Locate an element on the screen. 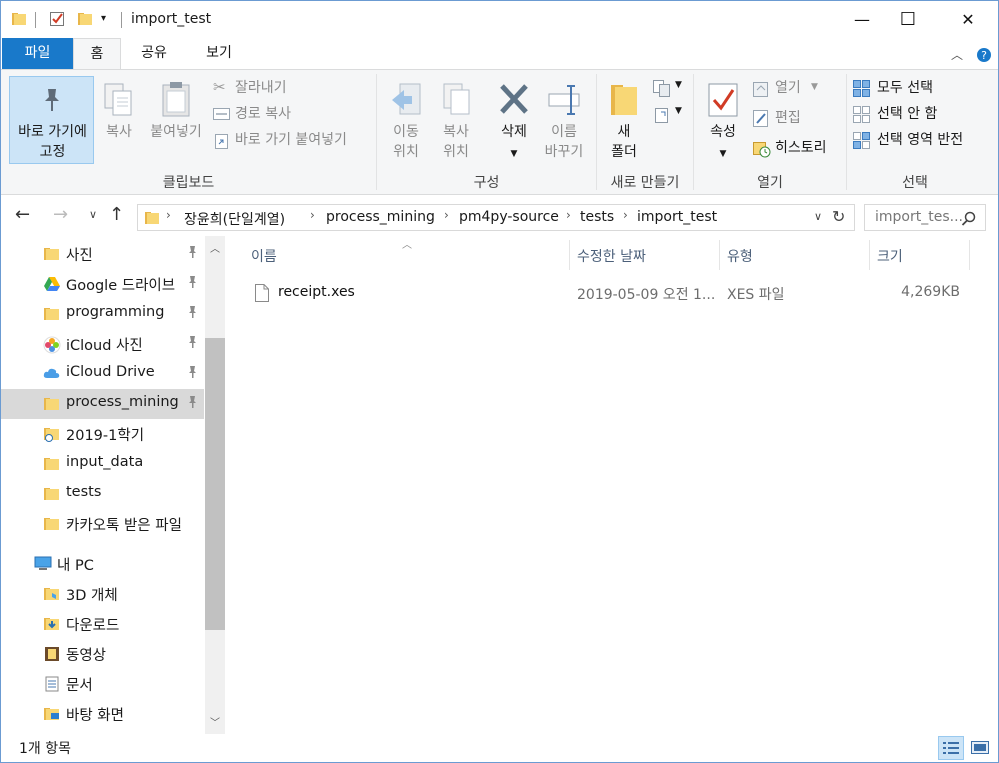 The height and width of the screenshot is (763, 999). move-to-button: 이동 위치 is located at coordinates (406, 121).